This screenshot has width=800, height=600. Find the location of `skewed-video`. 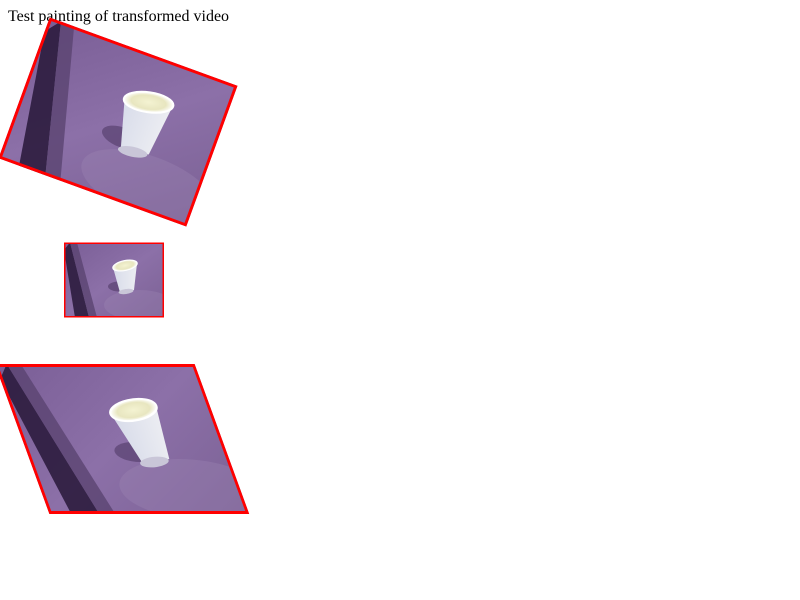

skewed-video is located at coordinates (125, 439).